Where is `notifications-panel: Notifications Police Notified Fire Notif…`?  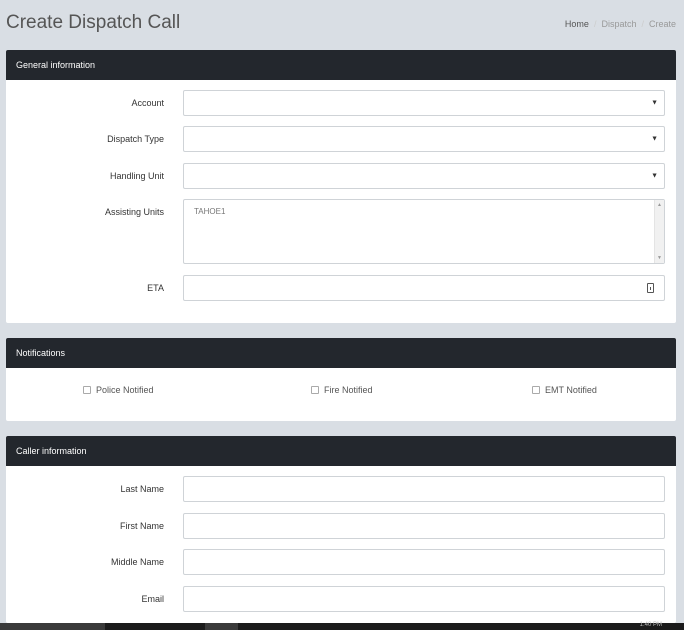 notifications-panel: Notifications Police Notified Fire Notif… is located at coordinates (341, 379).